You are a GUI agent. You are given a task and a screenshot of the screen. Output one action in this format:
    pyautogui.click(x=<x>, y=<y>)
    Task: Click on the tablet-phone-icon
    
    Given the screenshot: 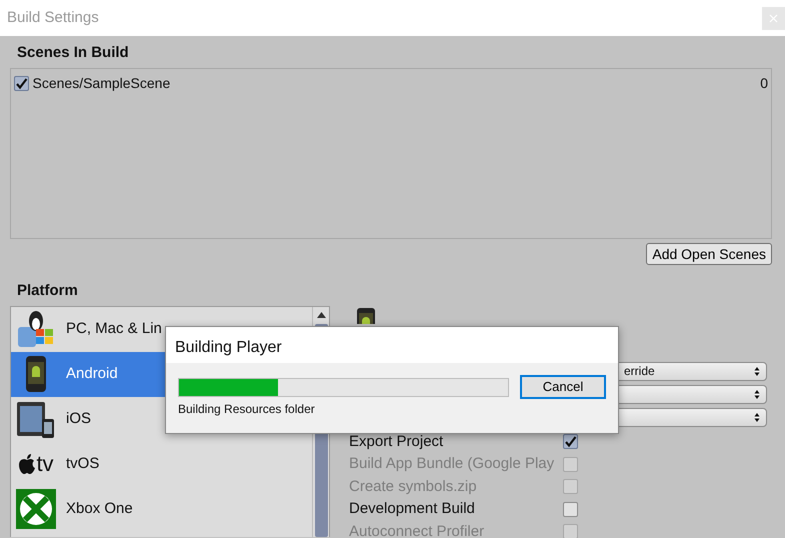 What is the action you would take?
    pyautogui.click(x=36, y=419)
    